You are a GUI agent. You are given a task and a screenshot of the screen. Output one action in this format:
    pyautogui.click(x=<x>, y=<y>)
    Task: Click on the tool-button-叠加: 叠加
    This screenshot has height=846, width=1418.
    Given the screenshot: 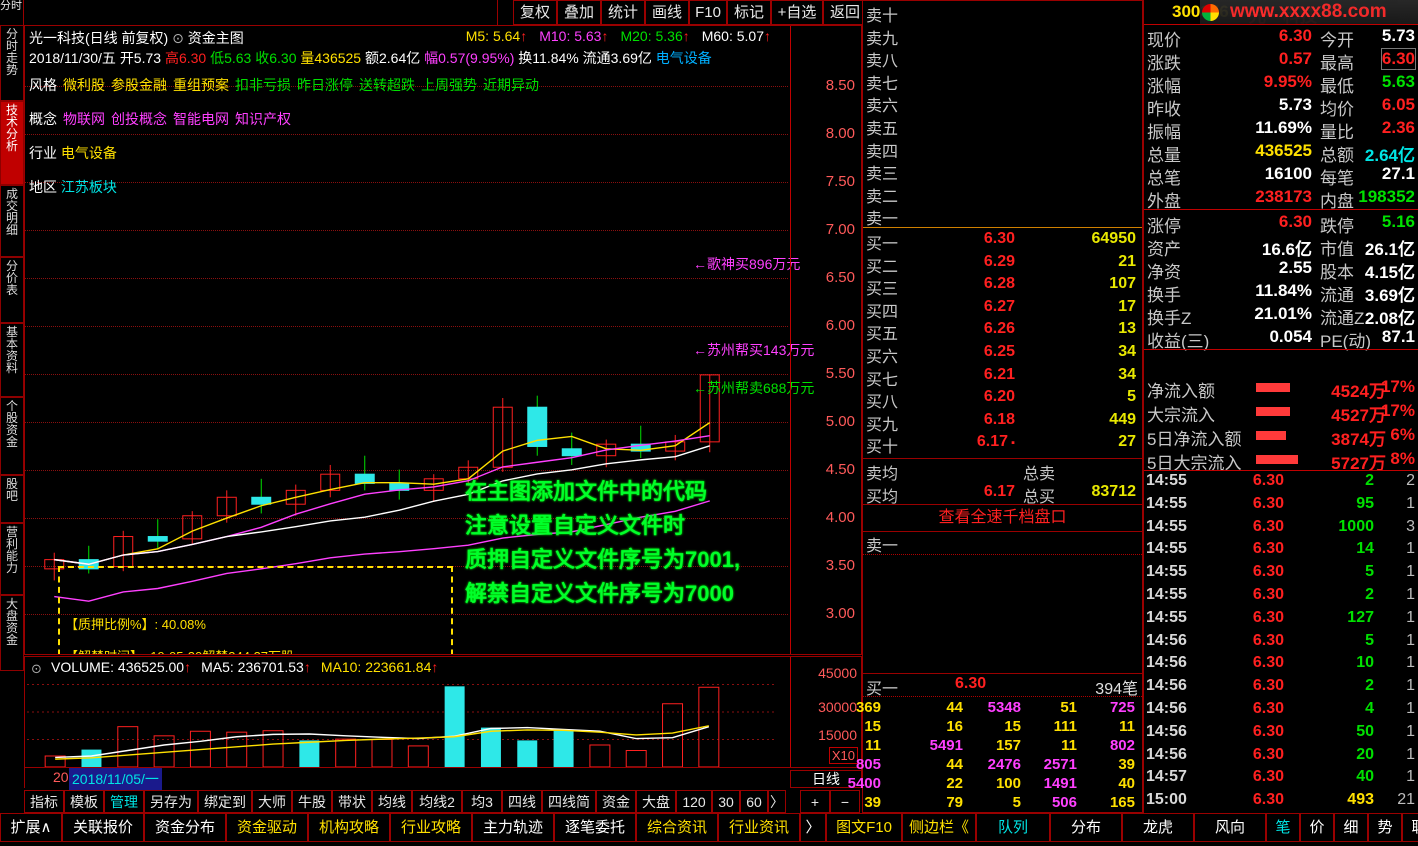 What is the action you would take?
    pyautogui.click(x=579, y=12)
    